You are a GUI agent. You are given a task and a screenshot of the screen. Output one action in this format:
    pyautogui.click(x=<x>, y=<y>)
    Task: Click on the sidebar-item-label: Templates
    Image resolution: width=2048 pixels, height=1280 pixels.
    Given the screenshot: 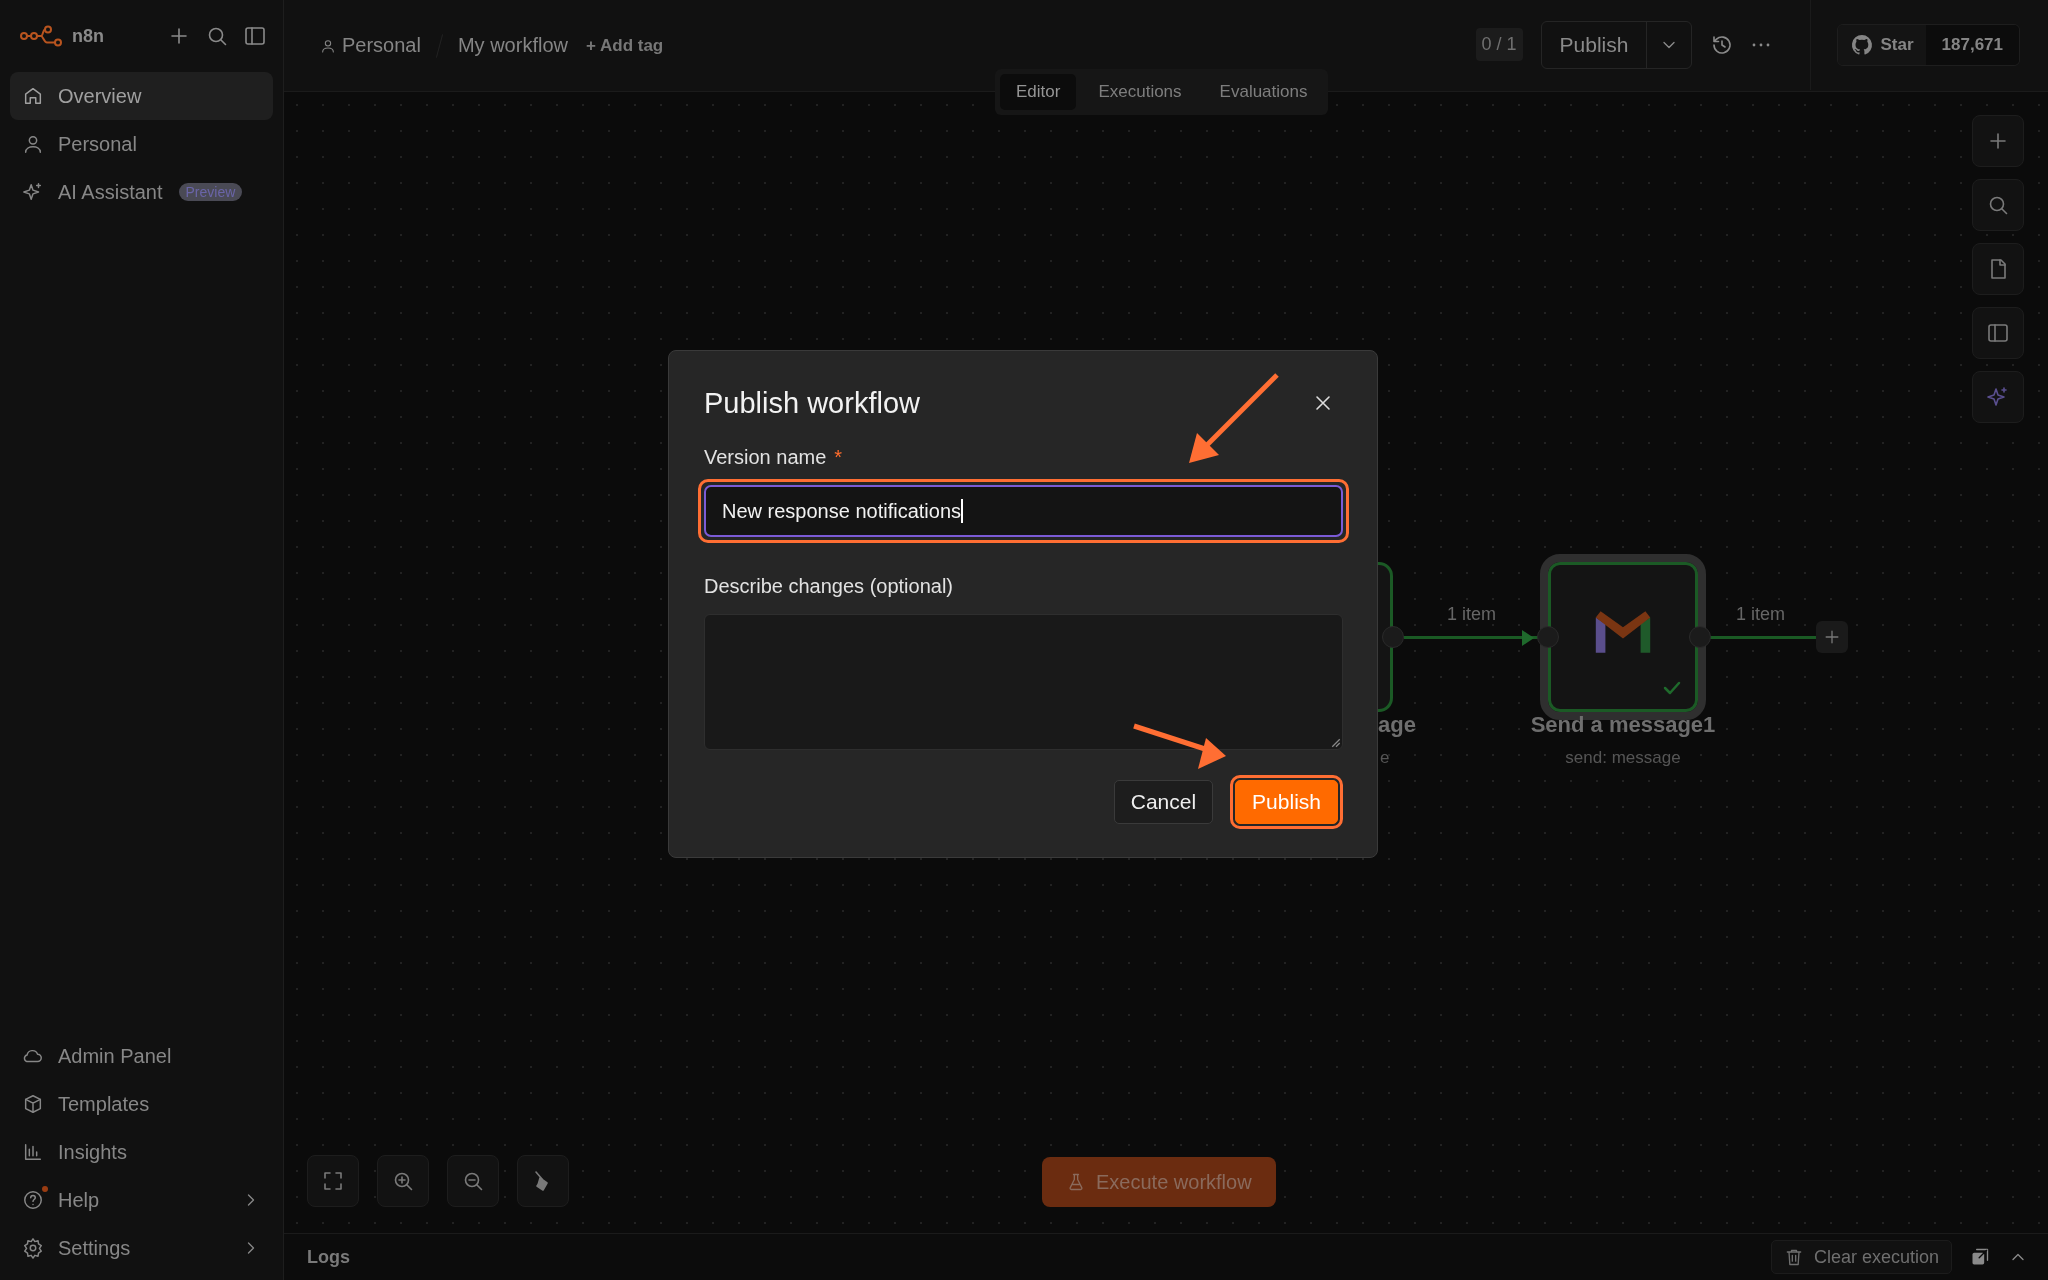 What is the action you would take?
    pyautogui.click(x=104, y=1104)
    